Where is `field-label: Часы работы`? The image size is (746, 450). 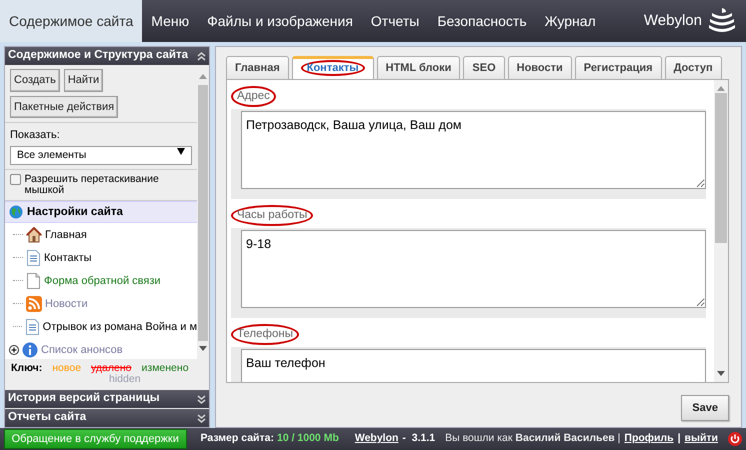 field-label: Часы работы is located at coordinates (272, 215).